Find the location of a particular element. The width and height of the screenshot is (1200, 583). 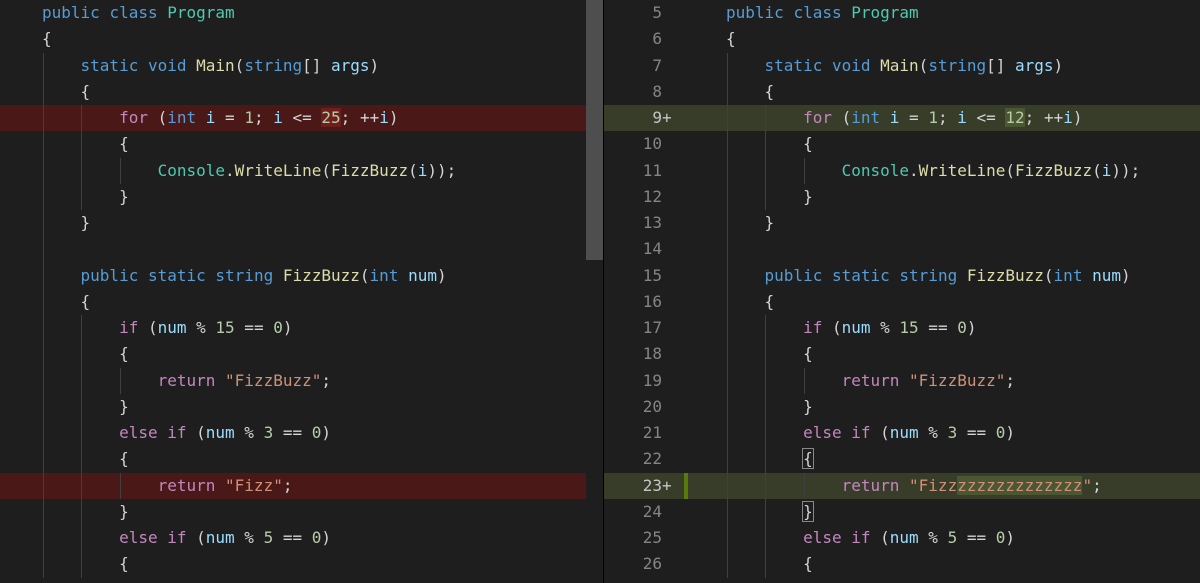

code-line: else if (num % 3 == 0) is located at coordinates (293, 433).